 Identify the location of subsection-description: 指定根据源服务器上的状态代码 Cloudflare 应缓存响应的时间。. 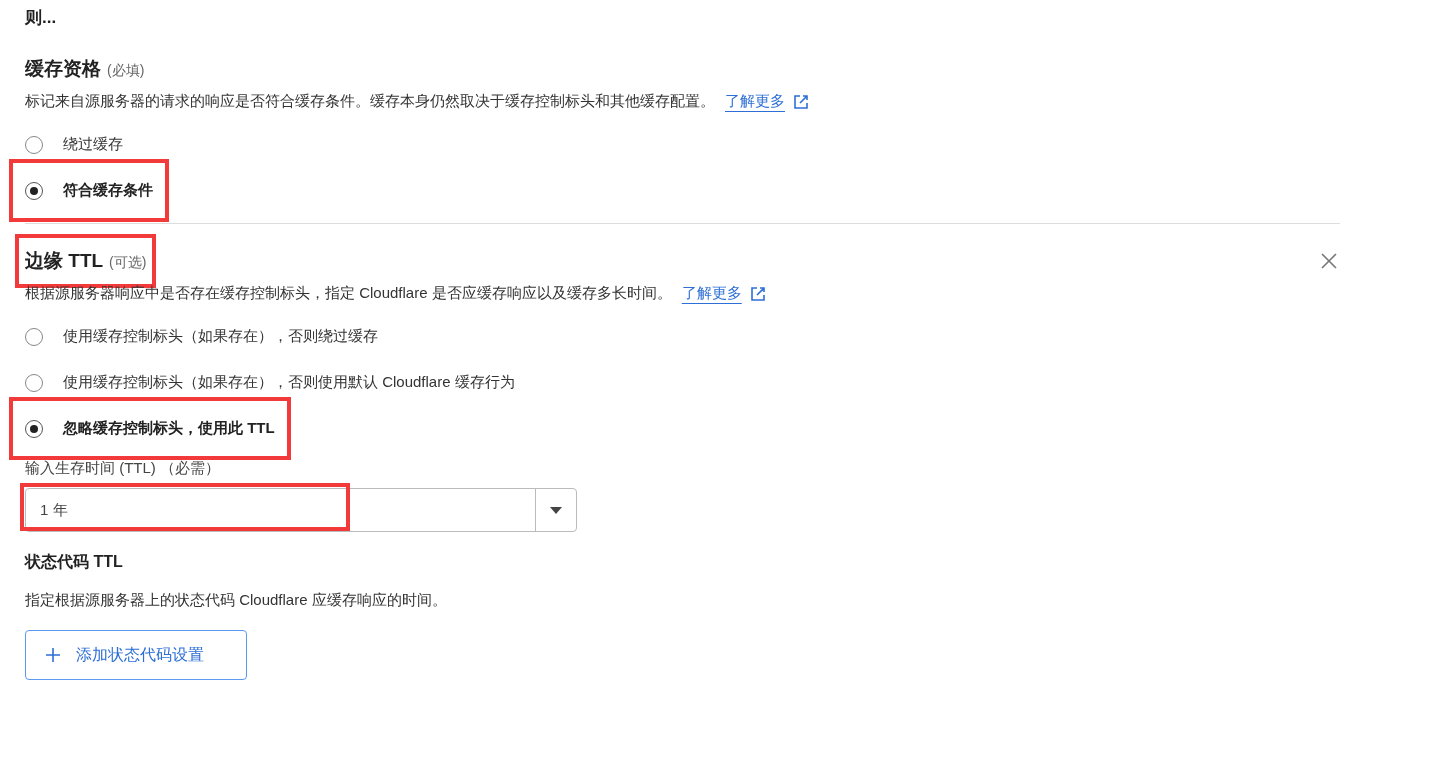
(236, 600).